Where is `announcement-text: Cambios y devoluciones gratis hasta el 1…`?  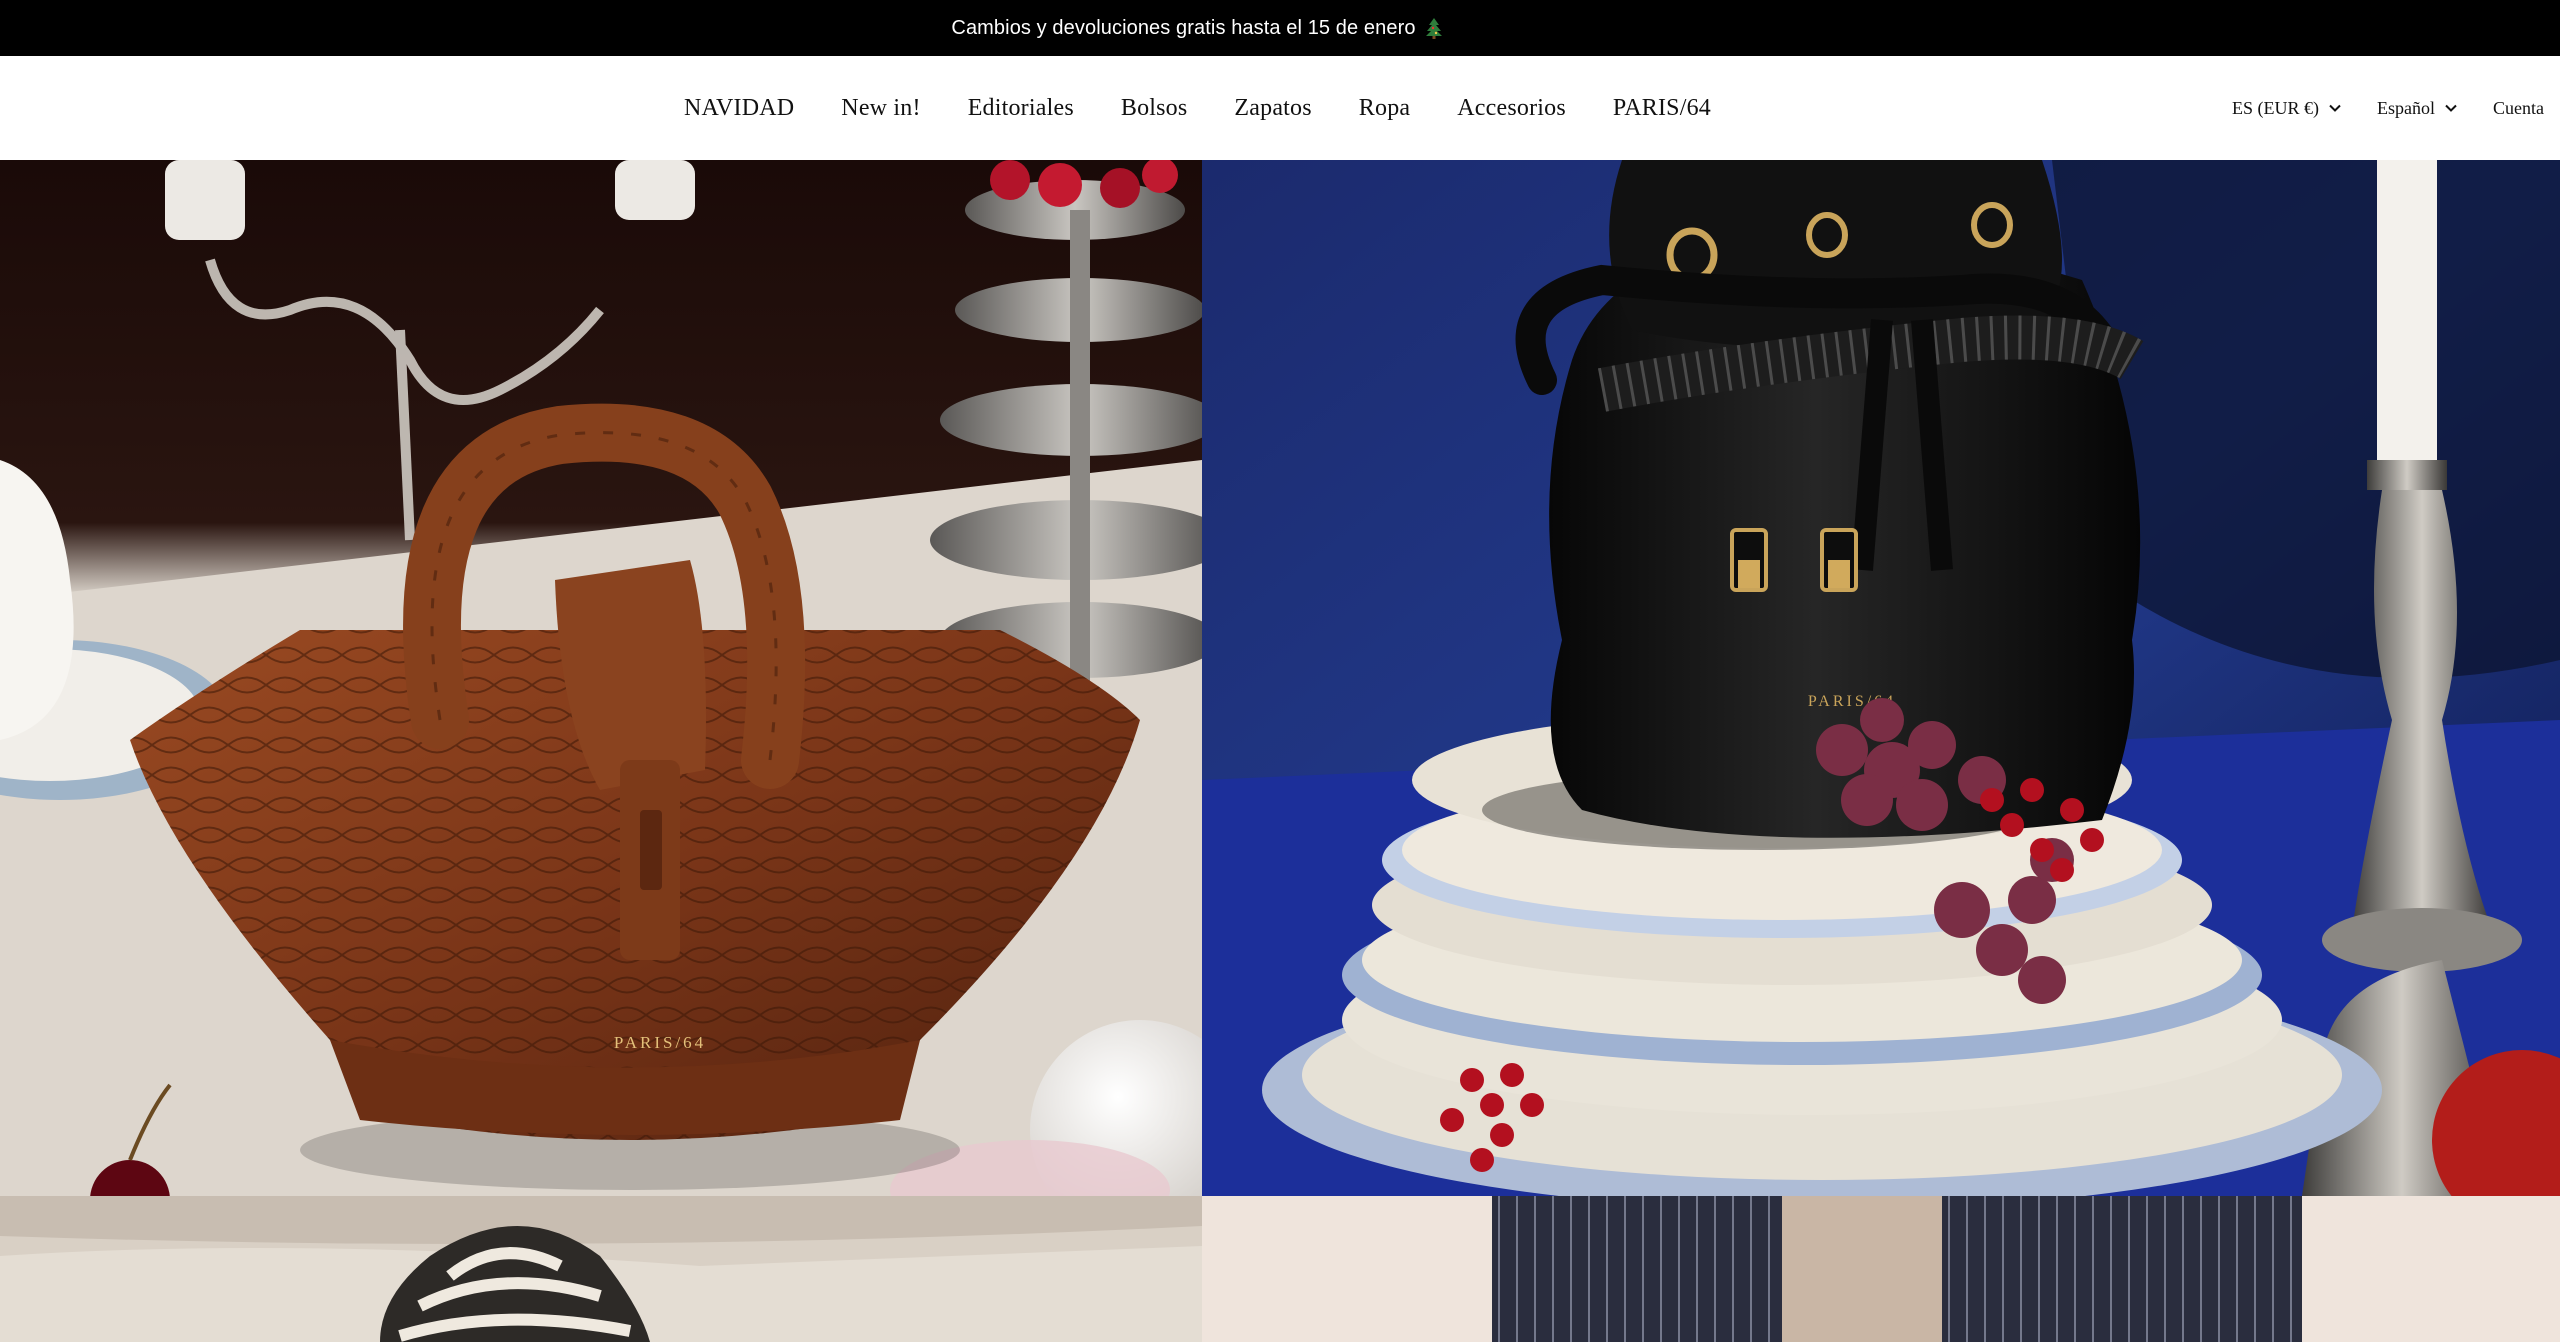
announcement-text: Cambios y devoluciones gratis hasta el 1… is located at coordinates (1183, 27).